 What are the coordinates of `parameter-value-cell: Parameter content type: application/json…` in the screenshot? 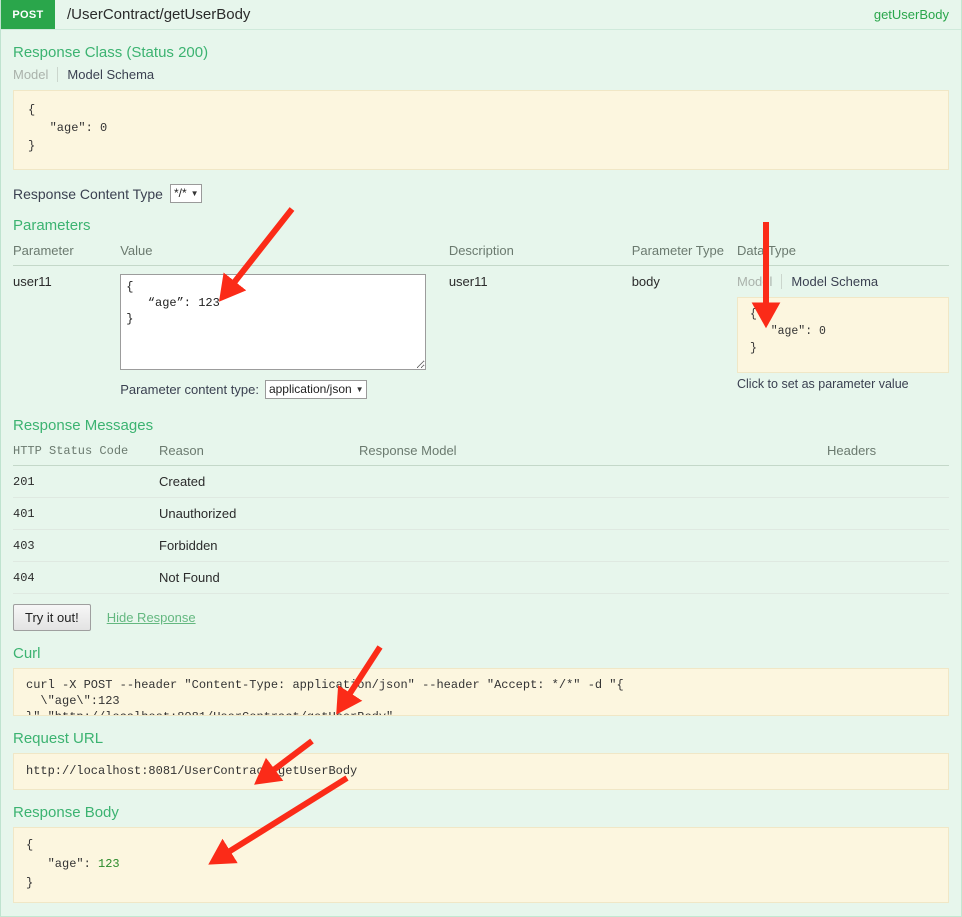 It's located at (284, 335).